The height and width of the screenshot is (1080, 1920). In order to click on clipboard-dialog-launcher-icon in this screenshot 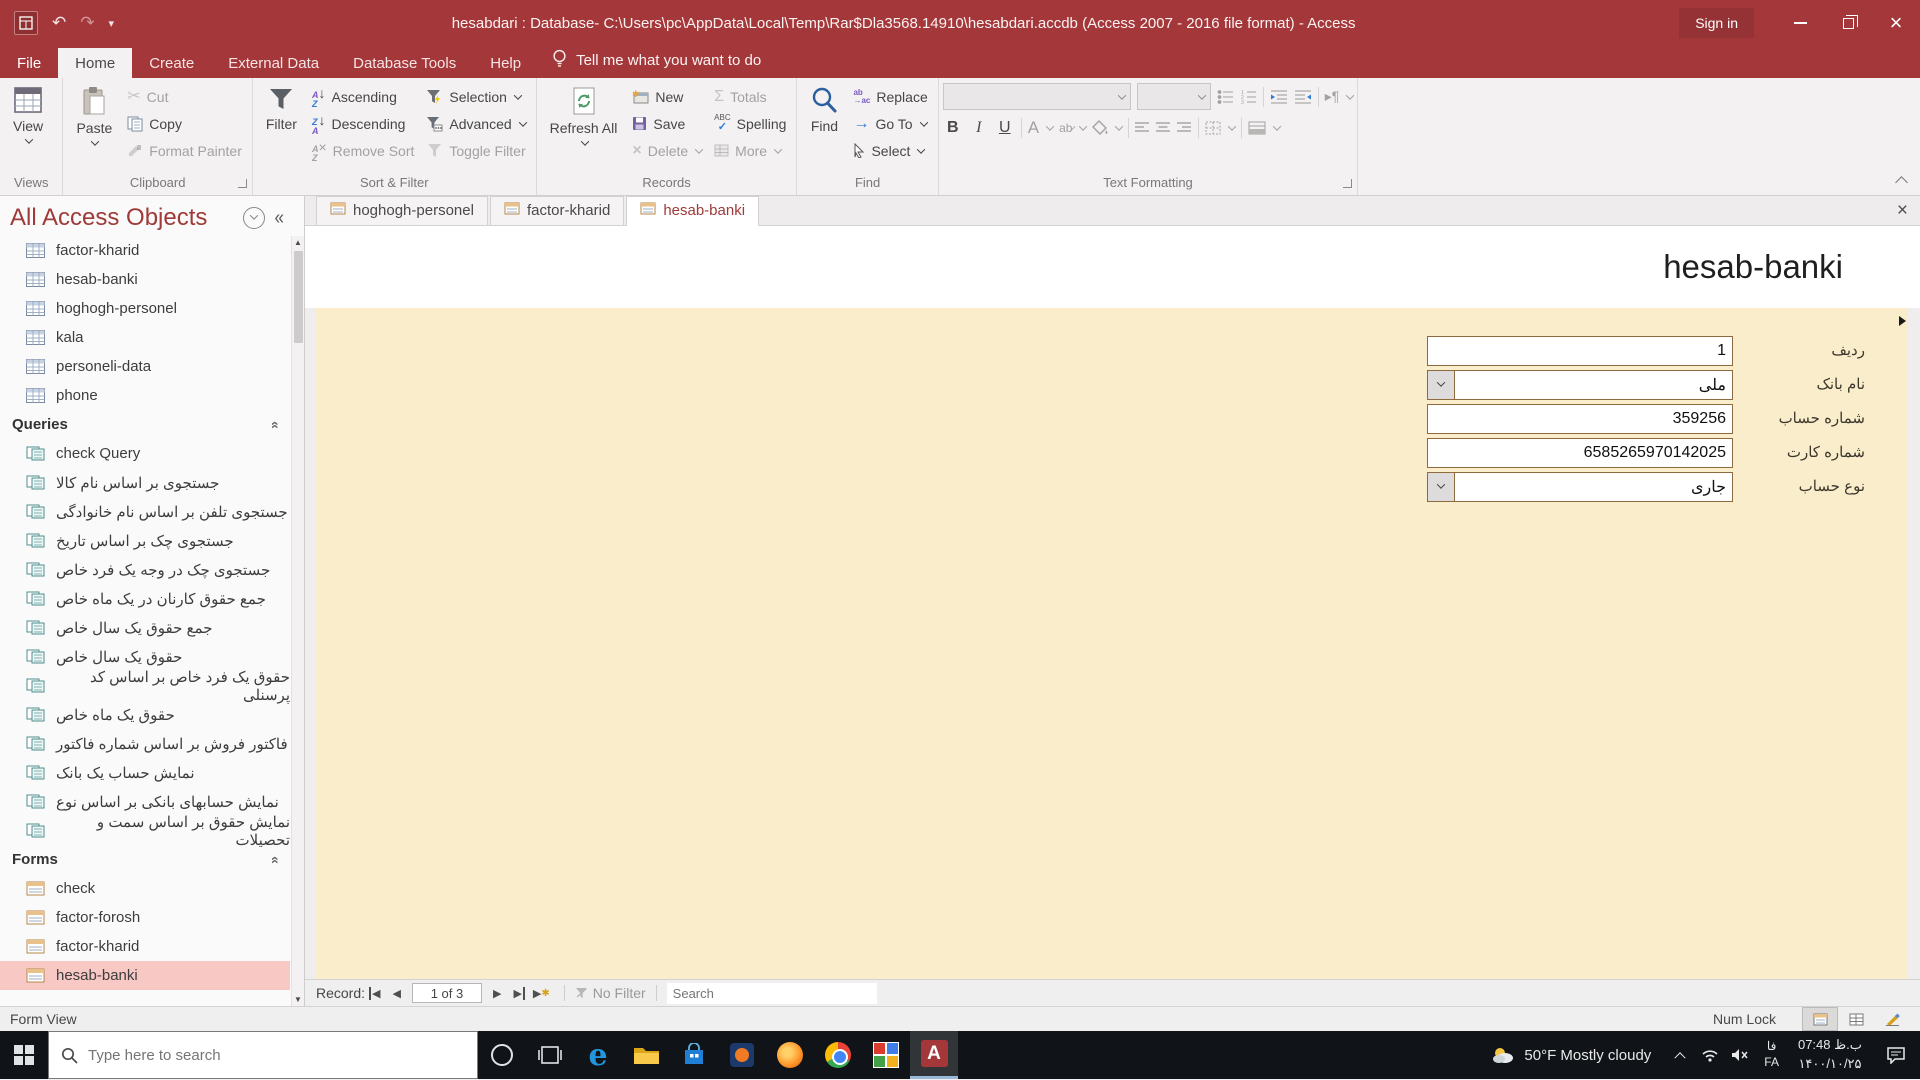, I will do `click(242, 183)`.